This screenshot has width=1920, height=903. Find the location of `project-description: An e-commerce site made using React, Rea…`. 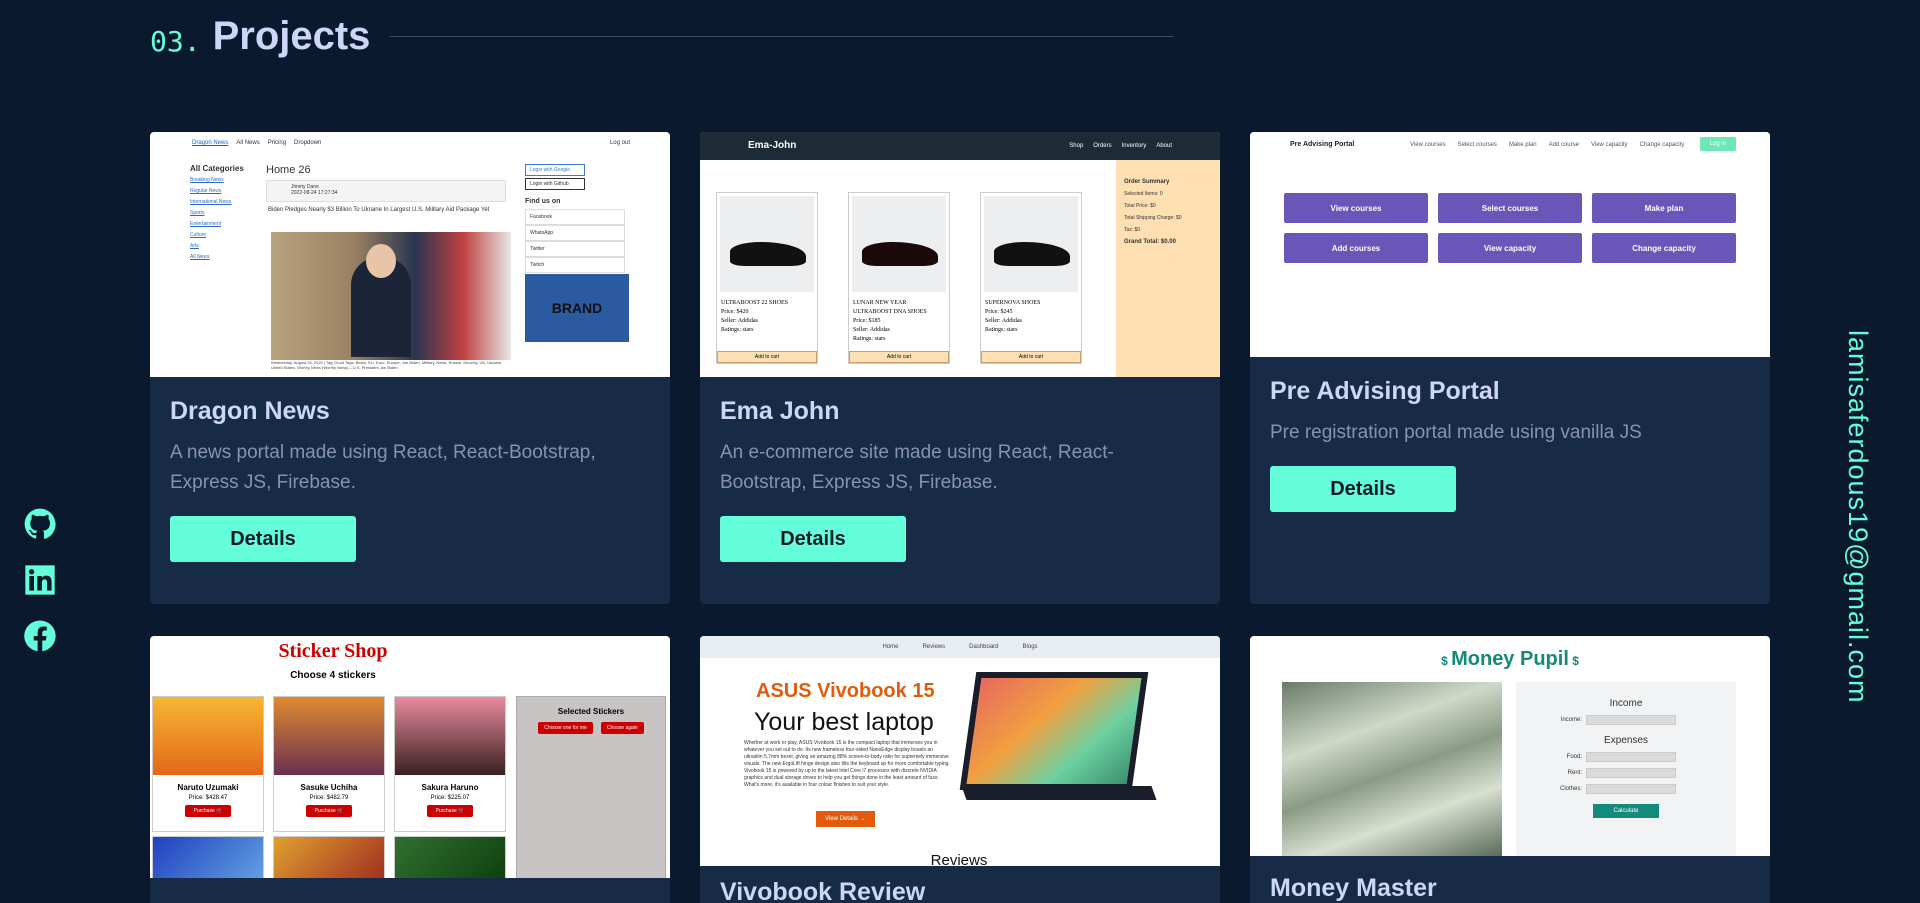

project-description: An e-commerce site made using React, Rea… is located at coordinates (917, 467).